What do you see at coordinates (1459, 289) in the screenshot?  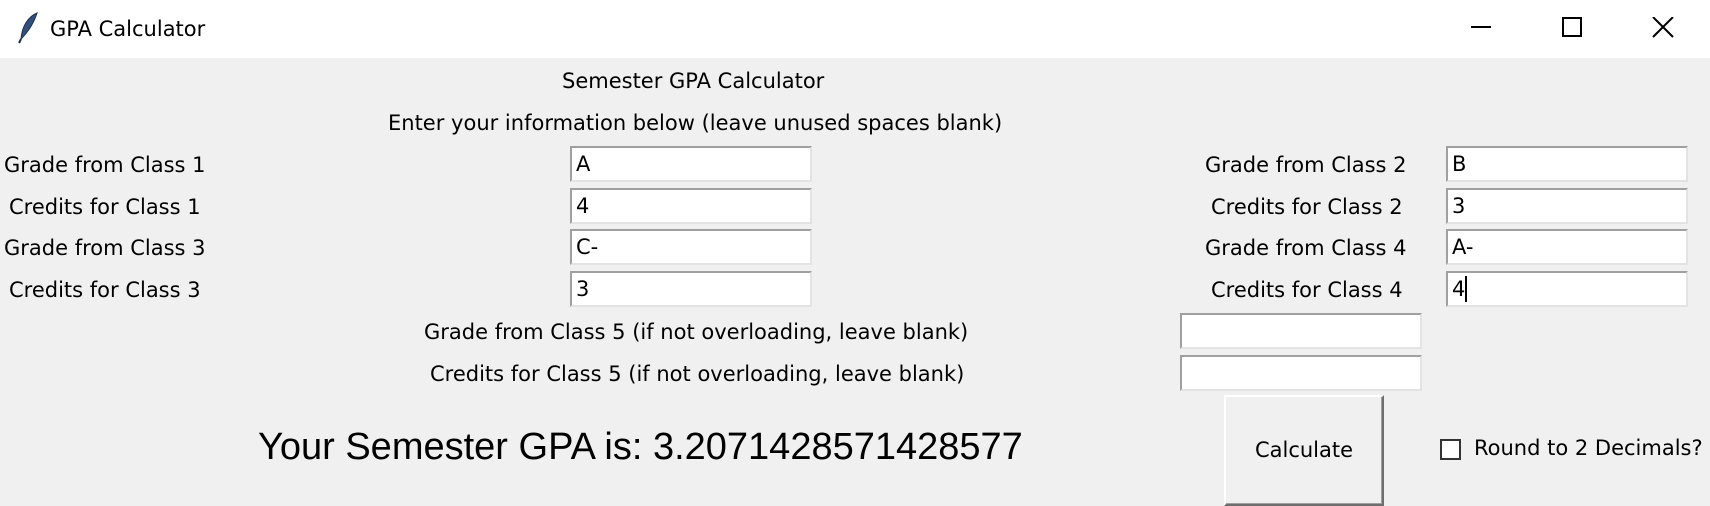 I see `credits-class-4-value: 4` at bounding box center [1459, 289].